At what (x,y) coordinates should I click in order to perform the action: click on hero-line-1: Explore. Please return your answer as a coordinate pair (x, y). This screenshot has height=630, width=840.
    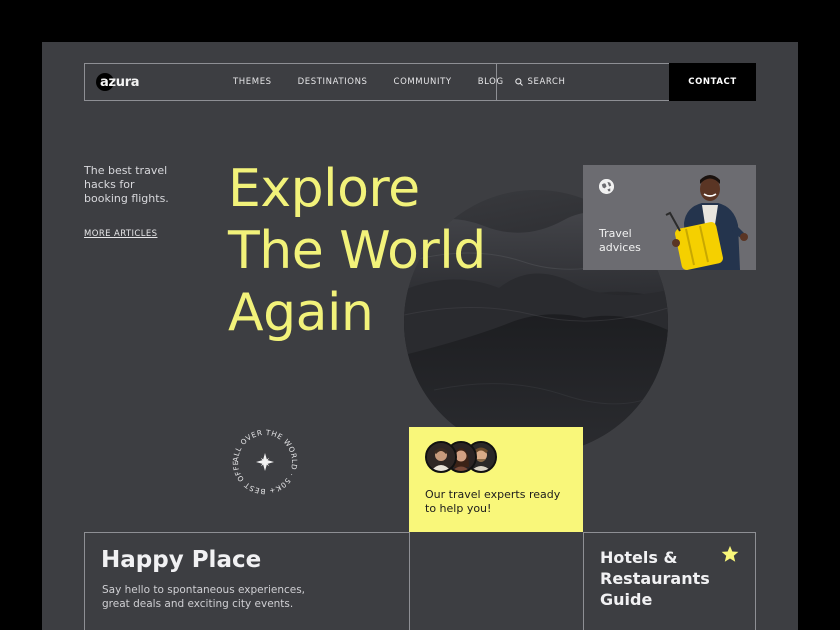
    Looking at the image, I should click on (324, 189).